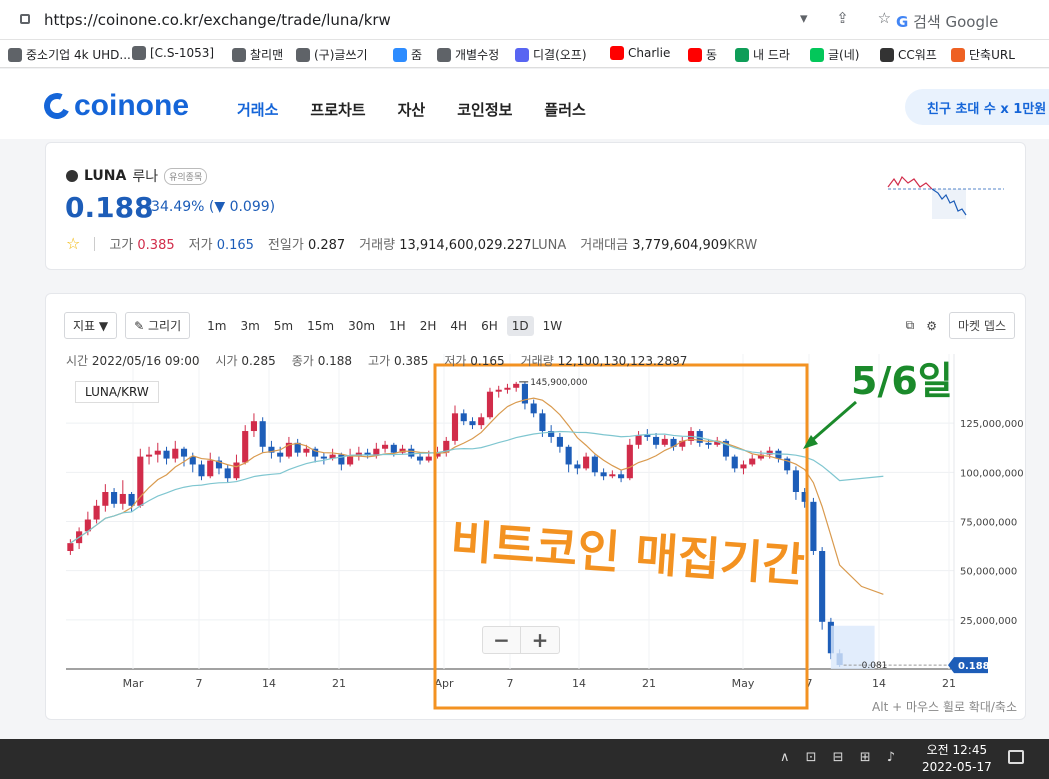 Image resolution: width=1049 pixels, height=779 pixels. I want to click on taskbar-clock: 오전 12:45 2022-05-17, so click(957, 759).